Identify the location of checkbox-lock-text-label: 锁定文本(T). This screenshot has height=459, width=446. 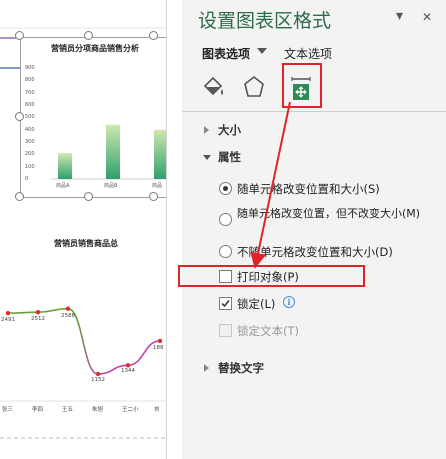
(268, 331).